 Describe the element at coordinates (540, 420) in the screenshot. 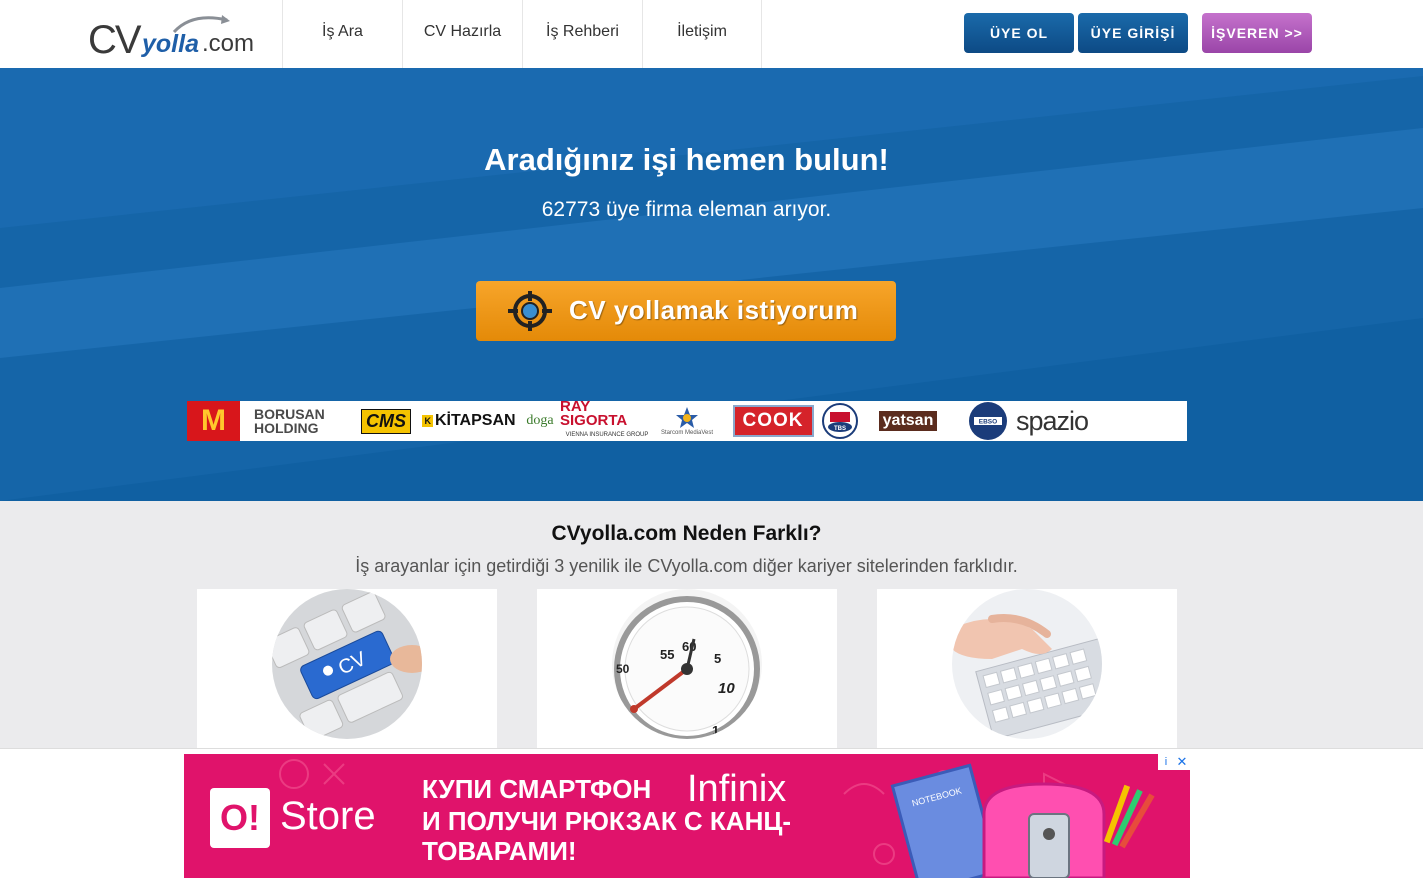

I see `doga-logo: doga` at that location.